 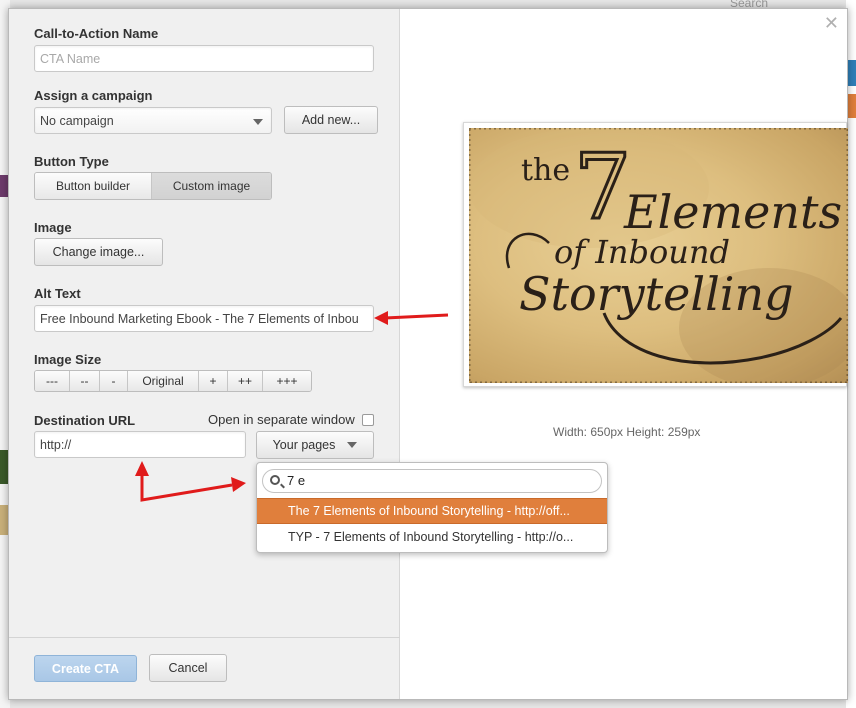 I want to click on annotation-arrows, so click(x=292, y=406).